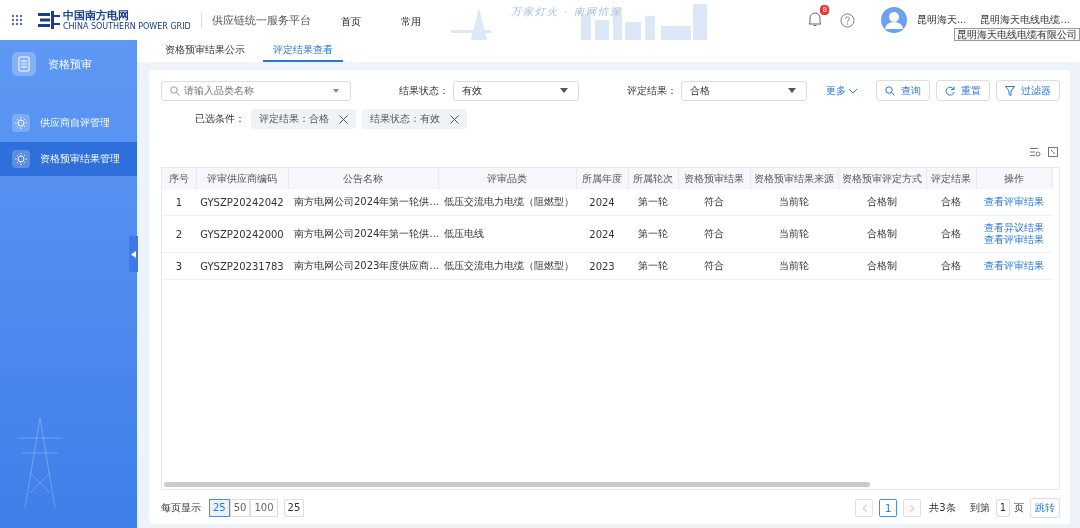 The width and height of the screenshot is (1080, 528). I want to click on filter-tag: 结果状态：有效, so click(414, 119).